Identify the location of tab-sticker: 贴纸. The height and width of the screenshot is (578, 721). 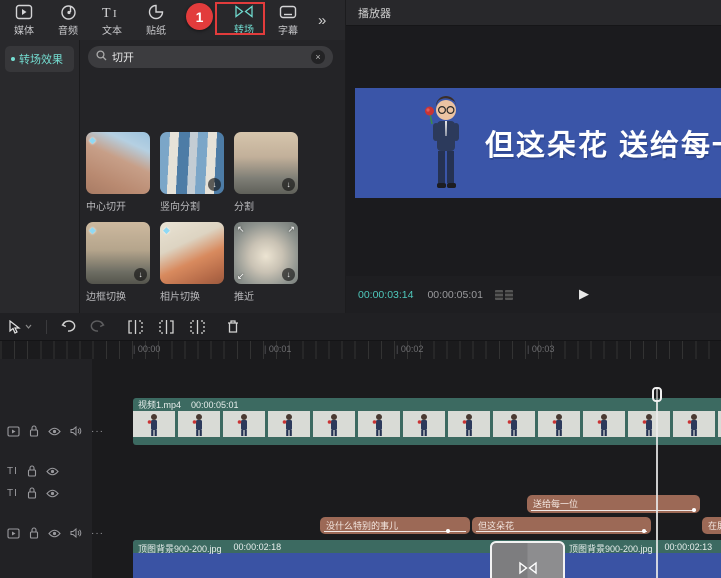
(156, 20).